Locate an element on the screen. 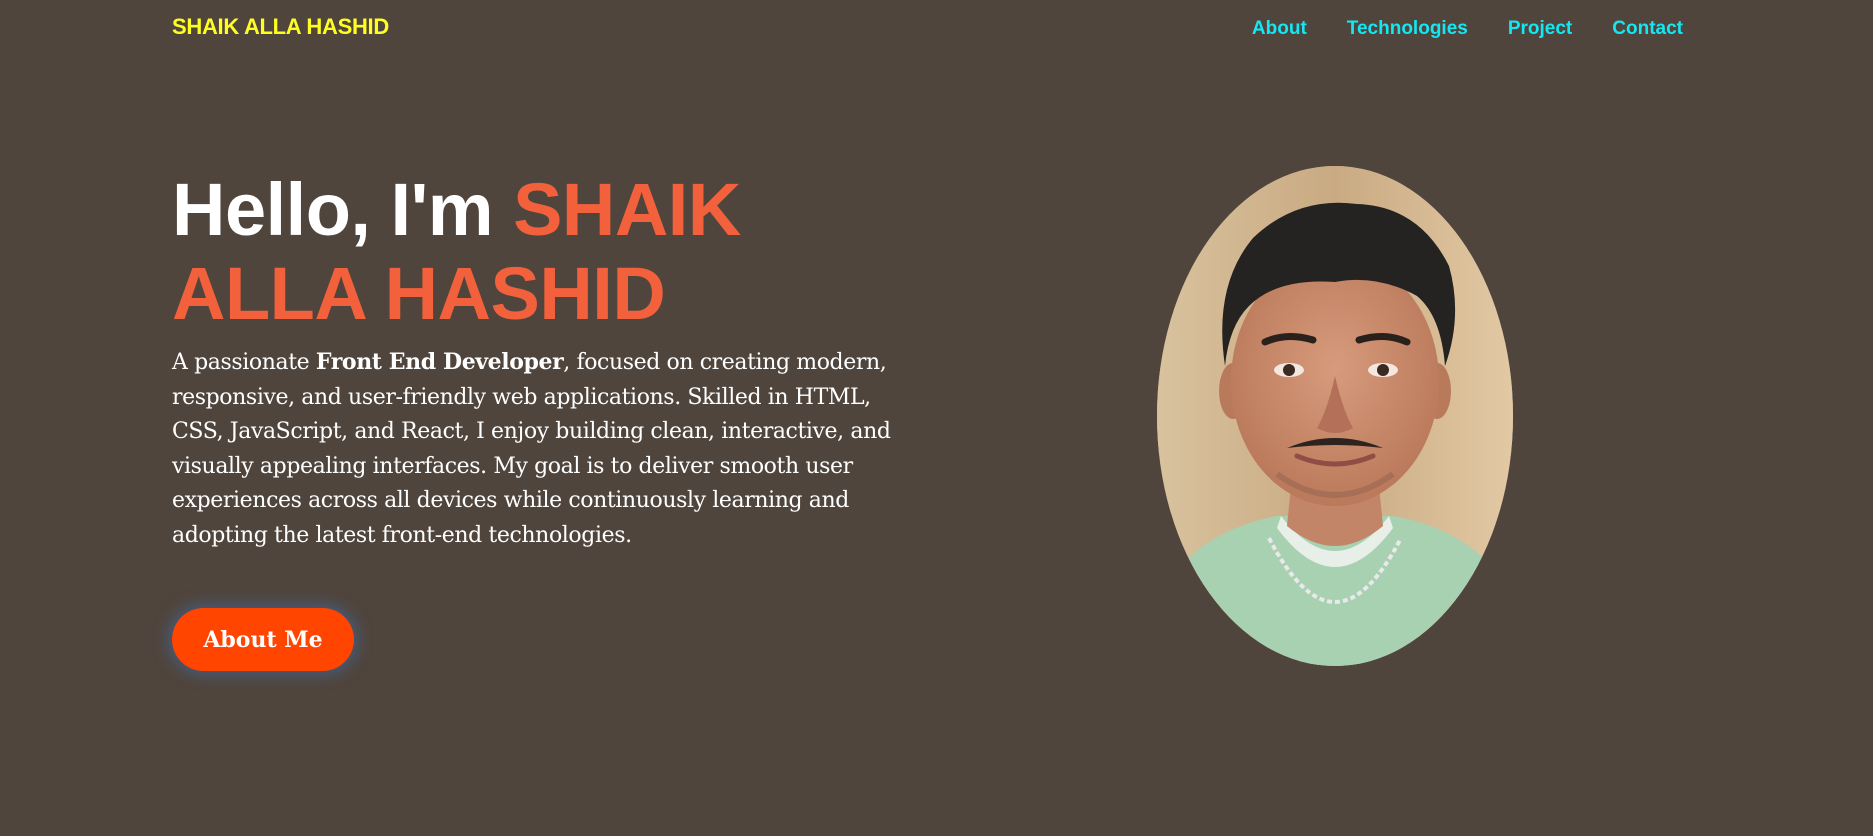 The width and height of the screenshot is (1873, 836). description-highlight: Front End Developer is located at coordinates (439, 362).